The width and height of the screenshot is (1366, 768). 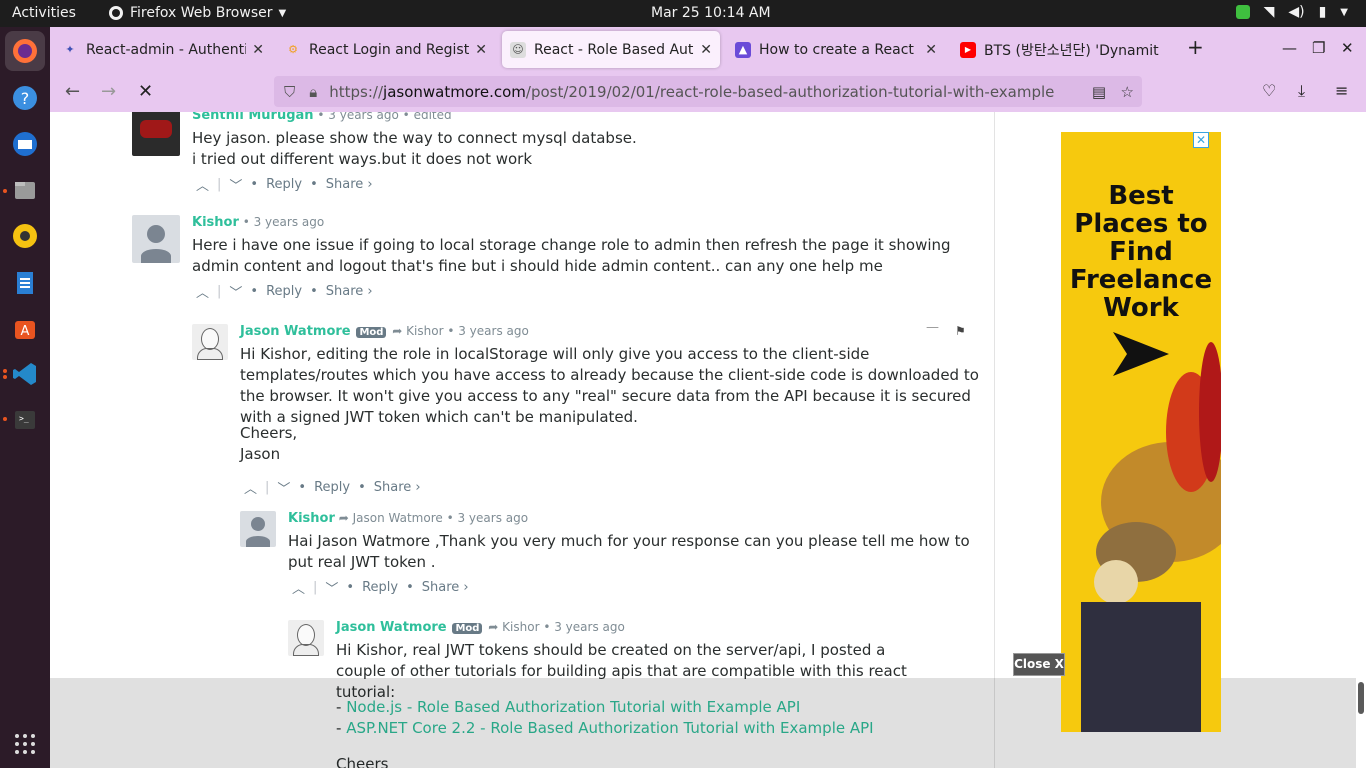 What do you see at coordinates (1127, 92) in the screenshot?
I see `bookmark-star-icon: ☆` at bounding box center [1127, 92].